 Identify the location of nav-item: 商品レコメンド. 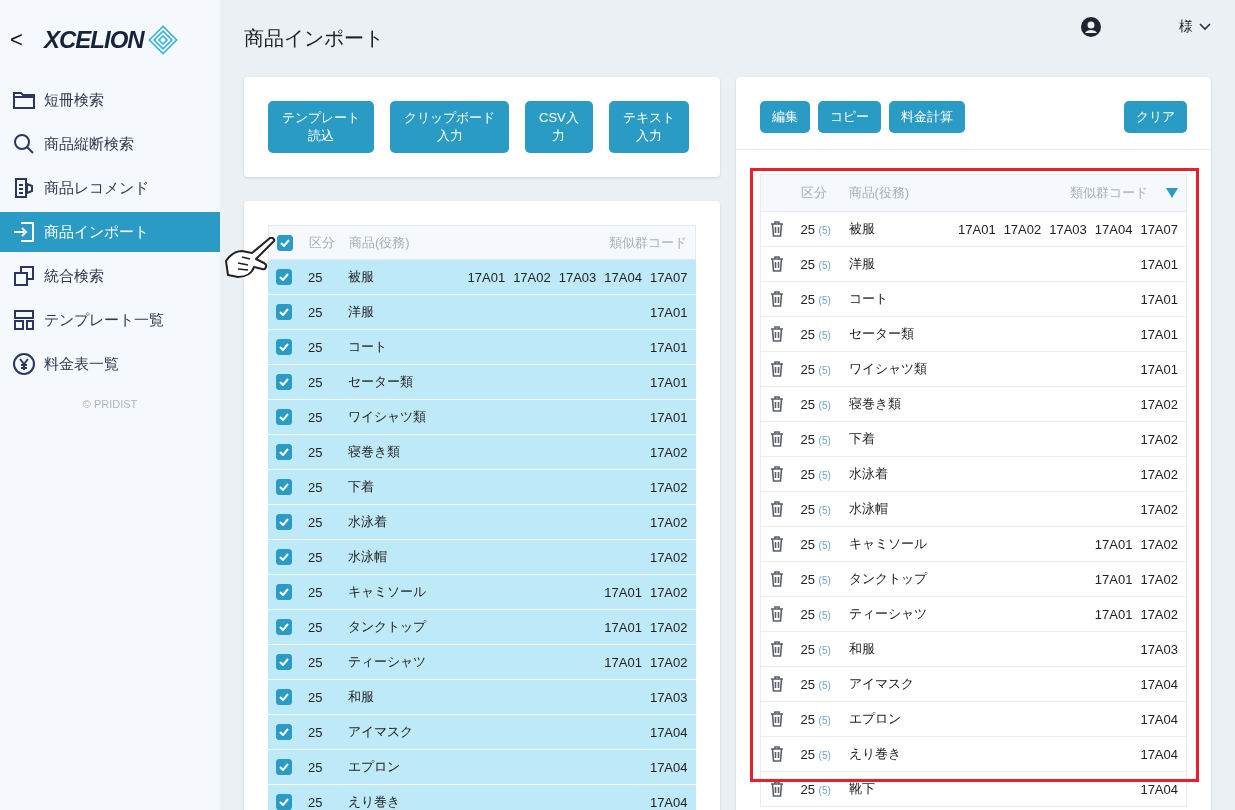
(110, 188).